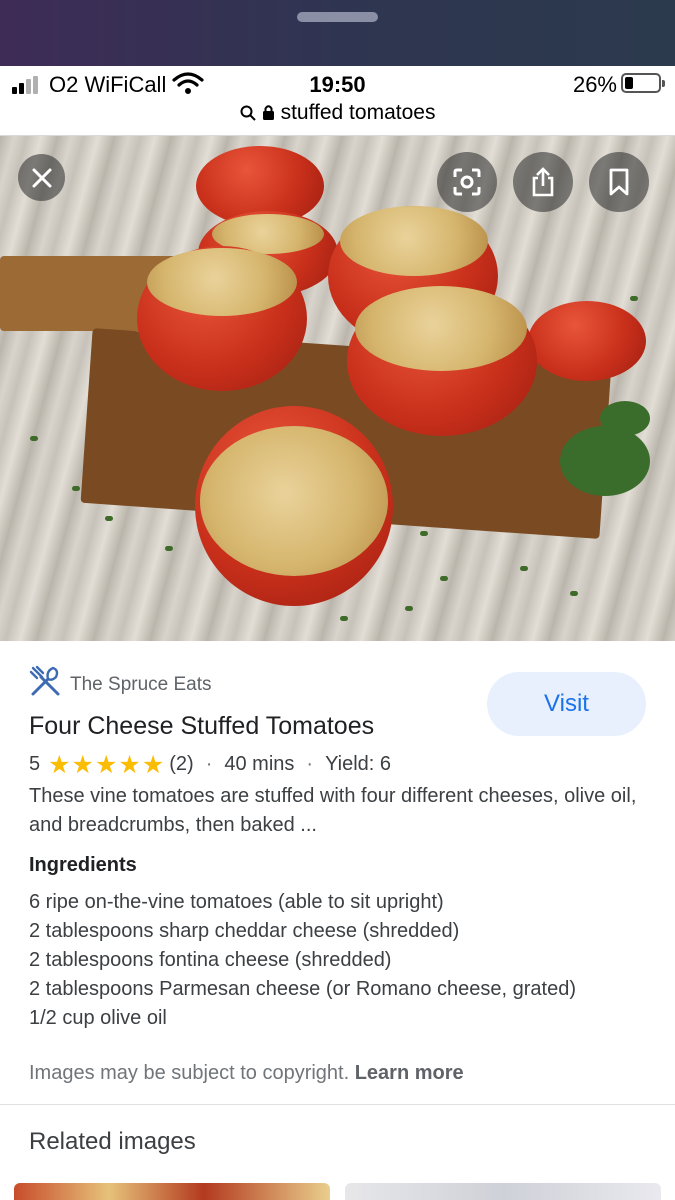 The image size is (675, 1200). Describe the element at coordinates (210, 960) in the screenshot. I see `ingredient-item: 2 tablespoons fontina cheese (shredded)` at that location.